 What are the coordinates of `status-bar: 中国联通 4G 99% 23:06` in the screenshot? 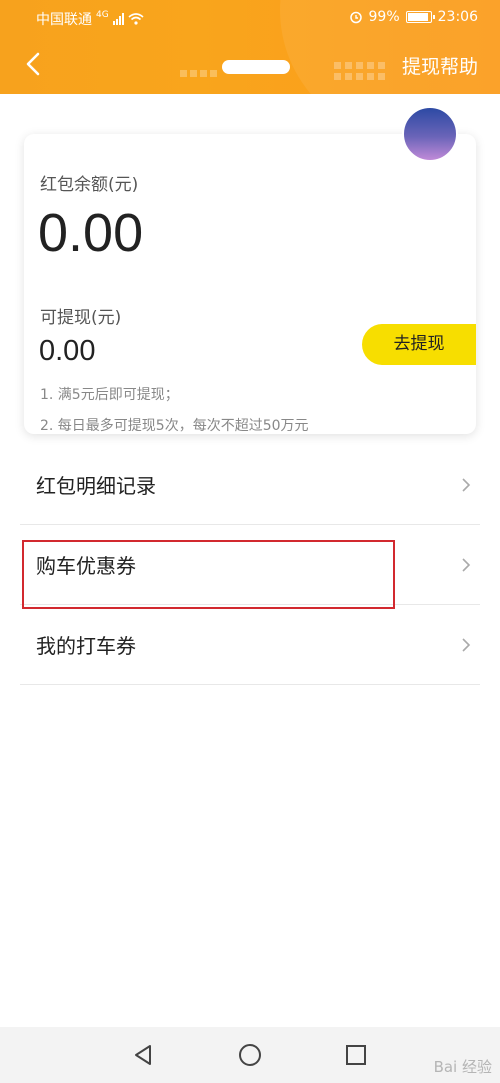 It's located at (250, 17).